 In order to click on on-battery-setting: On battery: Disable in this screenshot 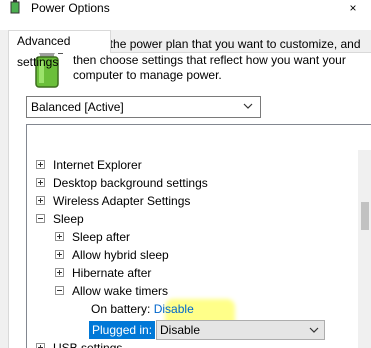, I will do `click(142, 309)`.